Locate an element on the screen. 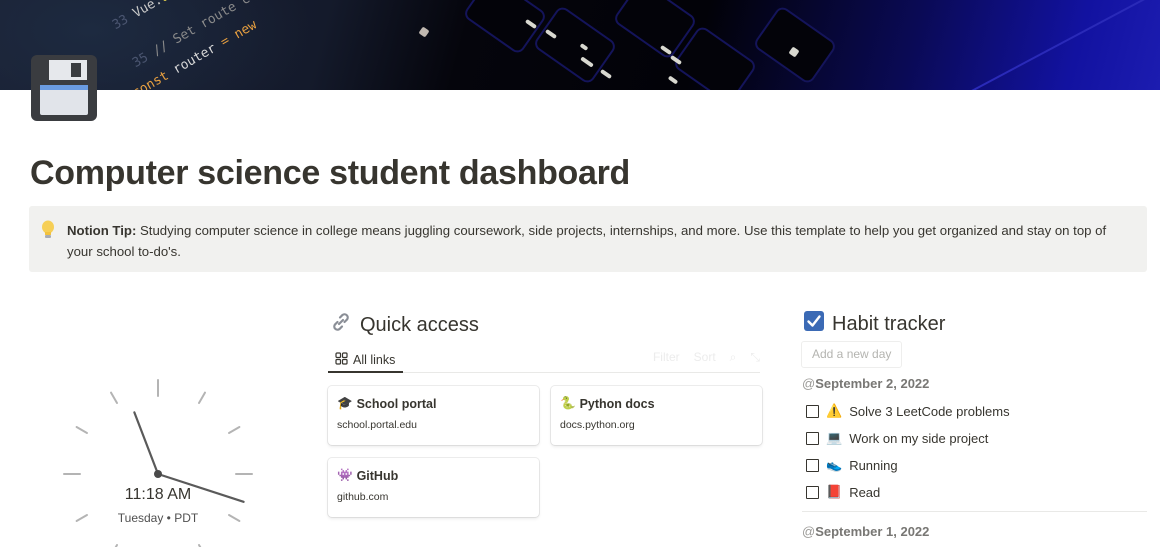 This screenshot has height=547, width=1160. gallery-icon is located at coordinates (341, 359).